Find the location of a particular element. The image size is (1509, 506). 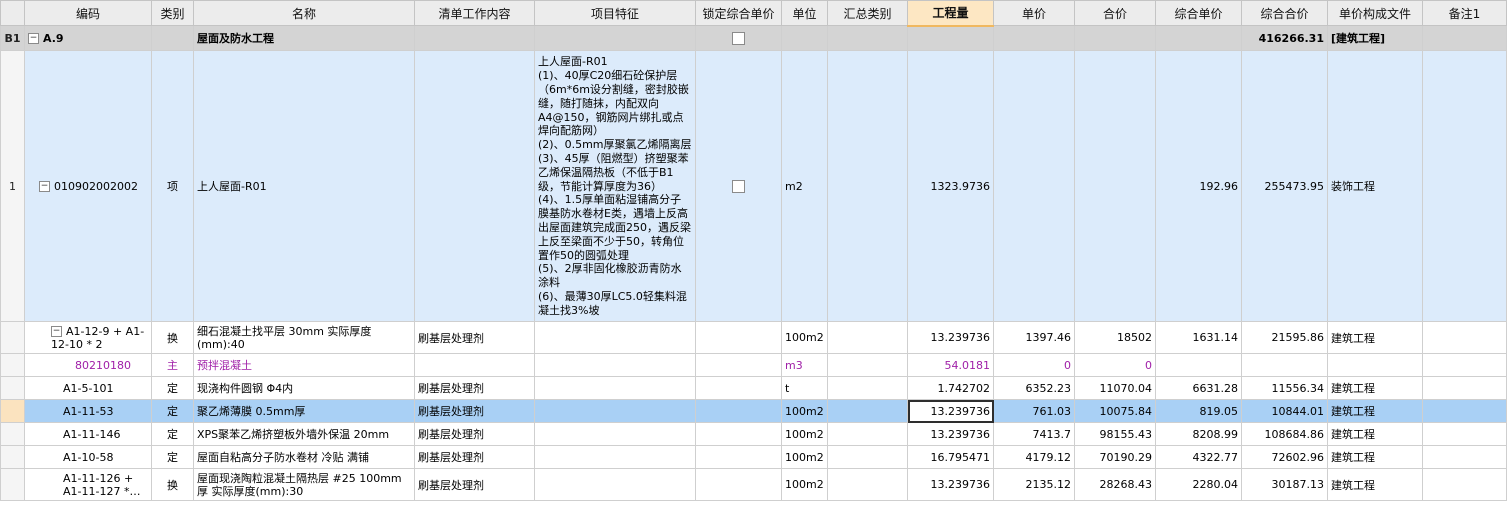

sub-code-cell: − A1-12-9 + A1-12-10 * 2 is located at coordinates (88, 337).